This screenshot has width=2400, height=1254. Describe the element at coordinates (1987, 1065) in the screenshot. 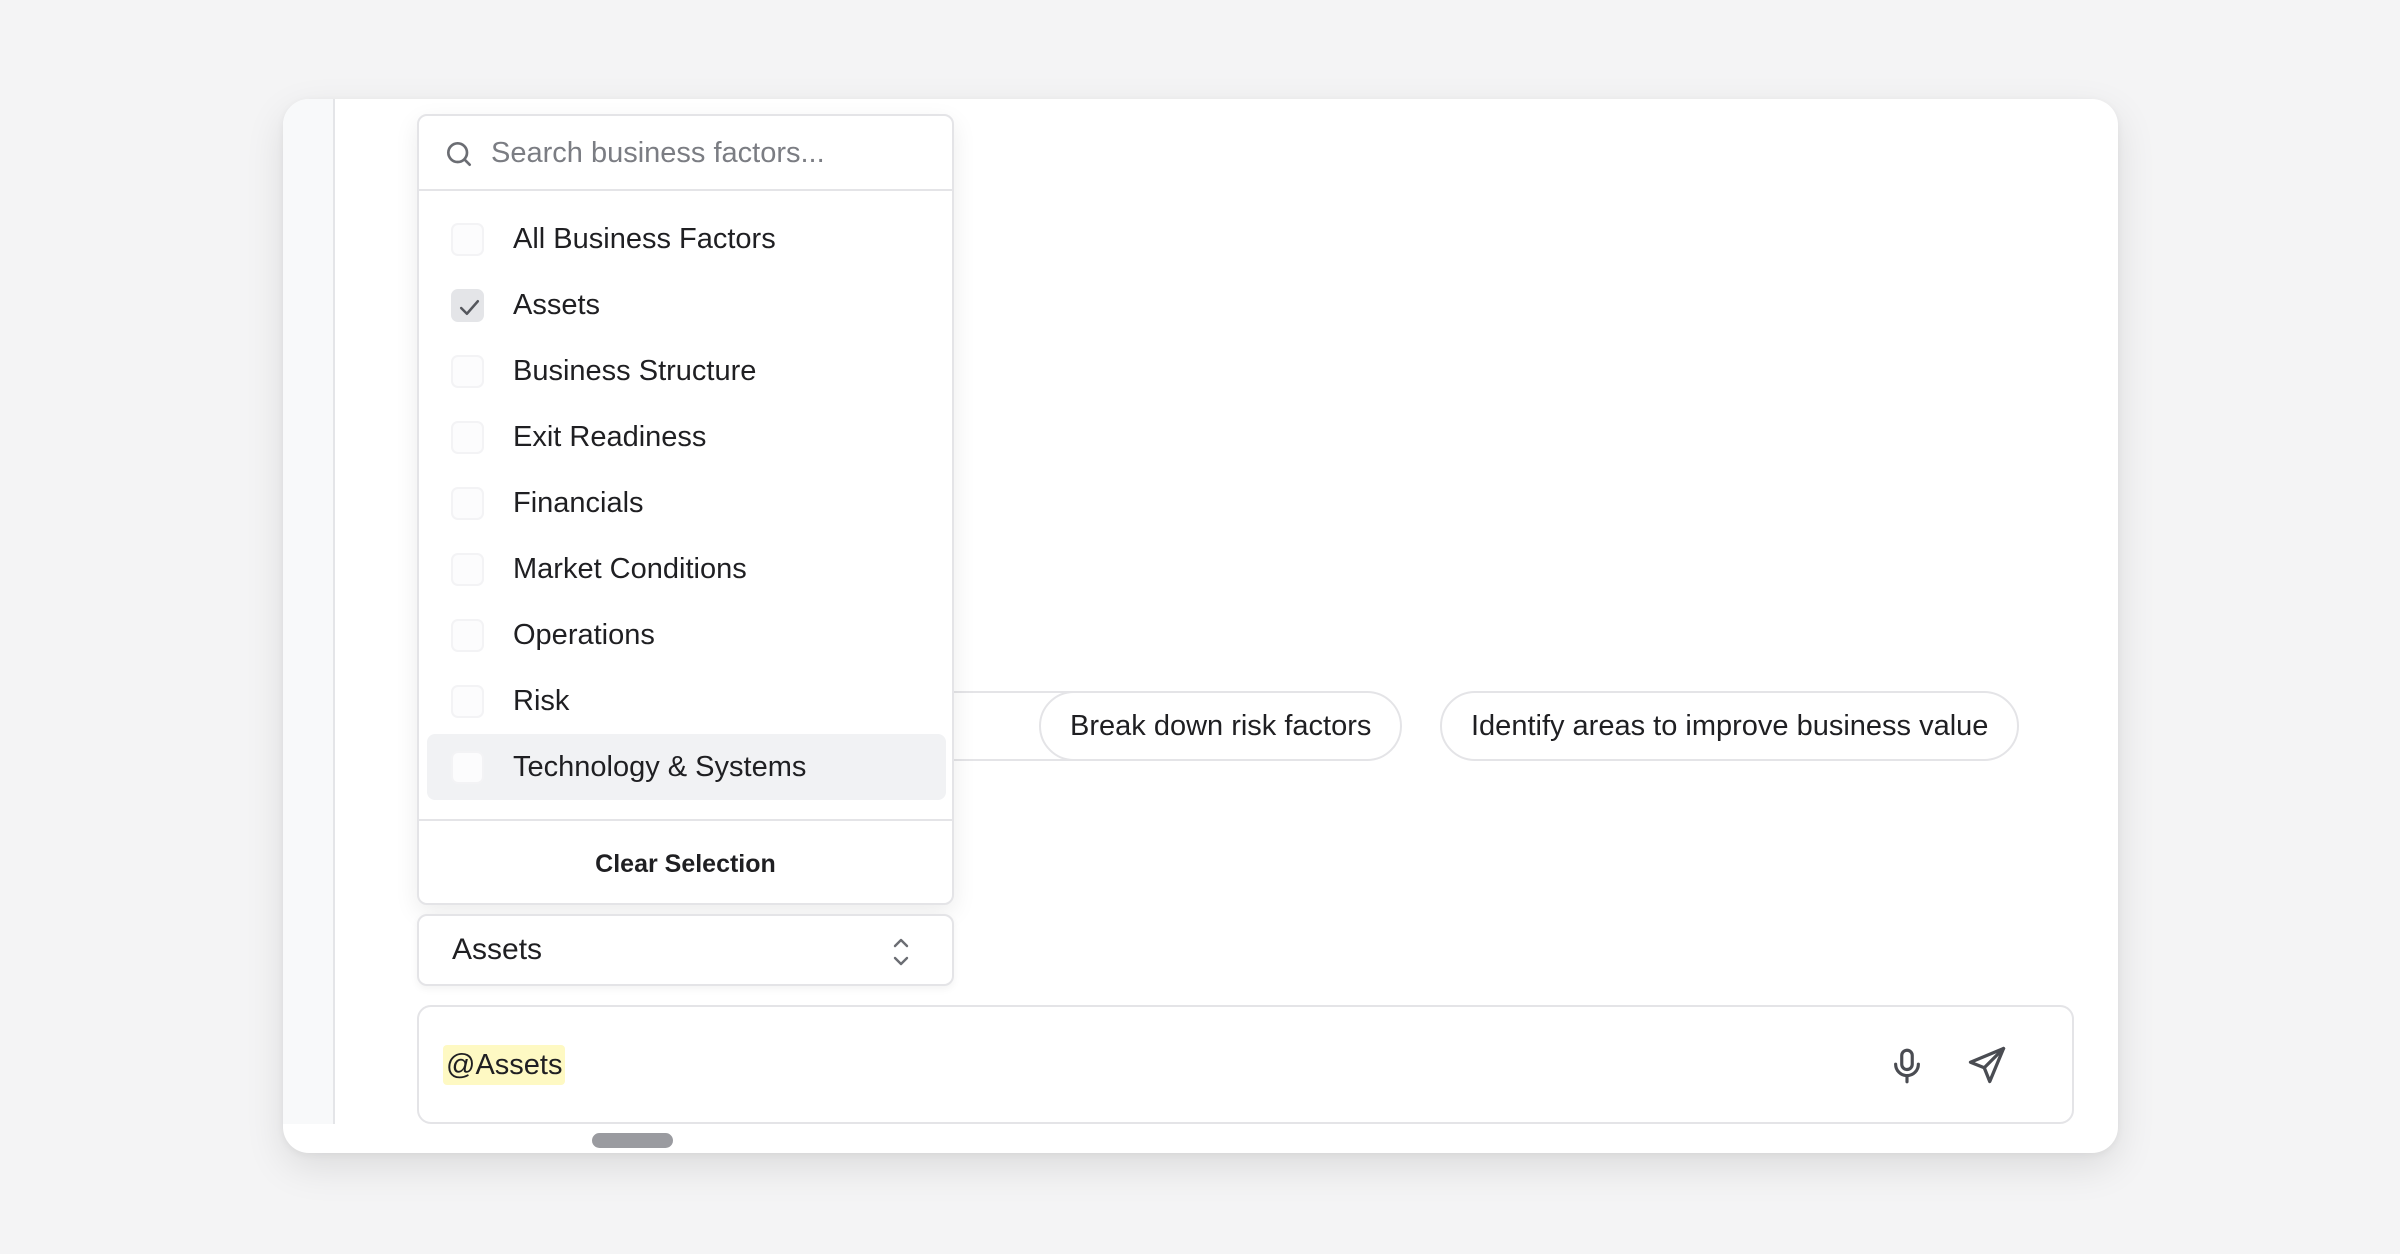

I see `send-icon` at that location.